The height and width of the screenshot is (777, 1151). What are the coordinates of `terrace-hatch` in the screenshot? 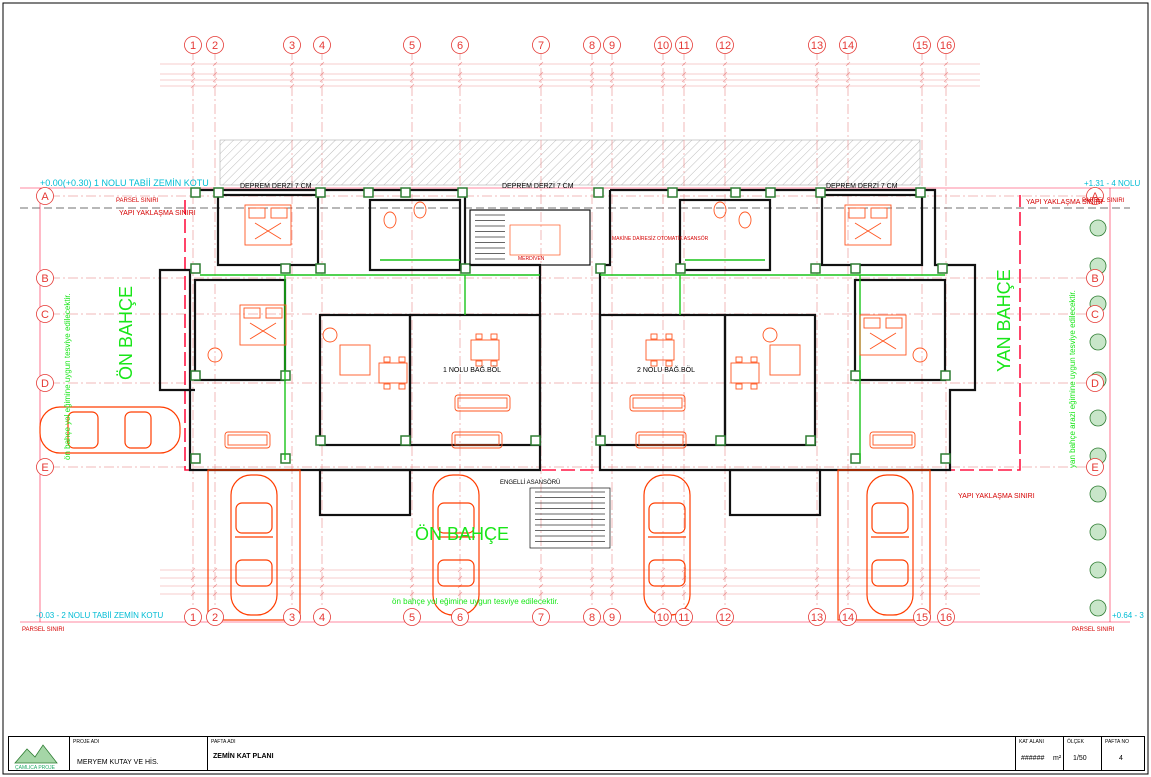 It's located at (570, 162).